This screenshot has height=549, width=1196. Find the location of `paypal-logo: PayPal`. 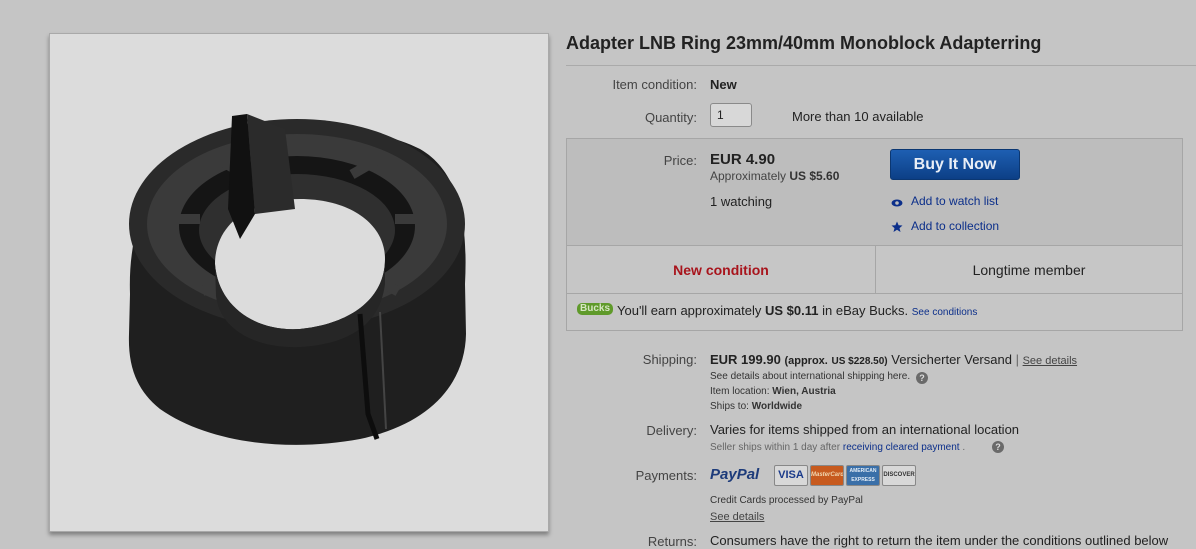

paypal-logo: PayPal is located at coordinates (735, 474).